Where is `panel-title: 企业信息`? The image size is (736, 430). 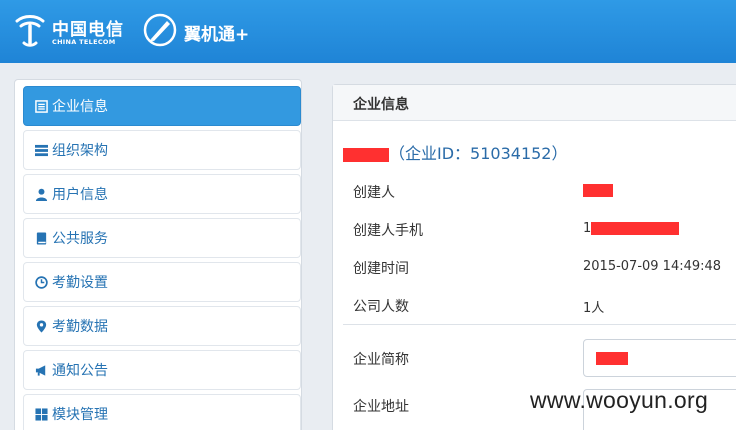 panel-title: 企业信息 is located at coordinates (381, 105).